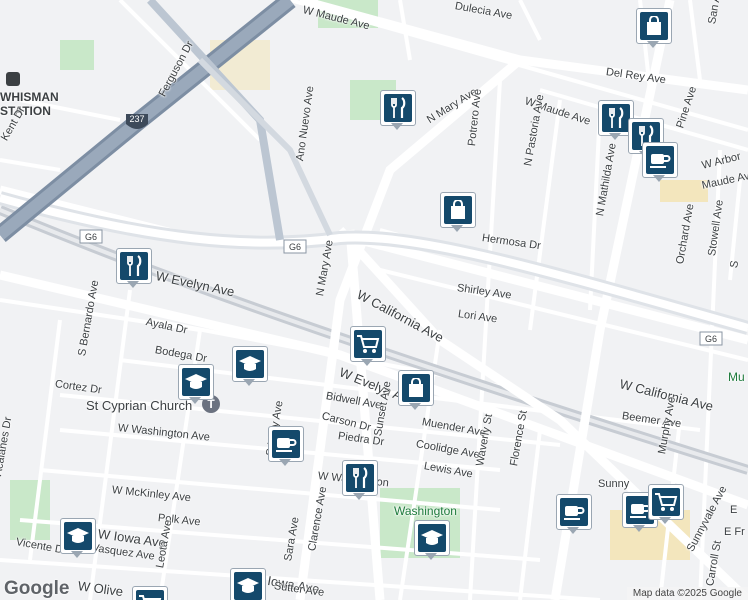 The image size is (748, 600). I want to click on street-label: E Fr, so click(734, 532).